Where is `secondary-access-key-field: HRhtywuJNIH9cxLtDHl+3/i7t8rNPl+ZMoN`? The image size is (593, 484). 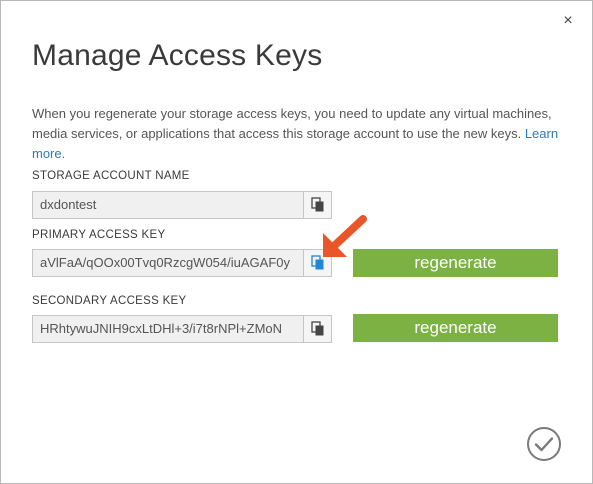 secondary-access-key-field: HRhtywuJNIH9cxLtDHl+3/i7t8rNPl+ZMoN is located at coordinates (182, 329).